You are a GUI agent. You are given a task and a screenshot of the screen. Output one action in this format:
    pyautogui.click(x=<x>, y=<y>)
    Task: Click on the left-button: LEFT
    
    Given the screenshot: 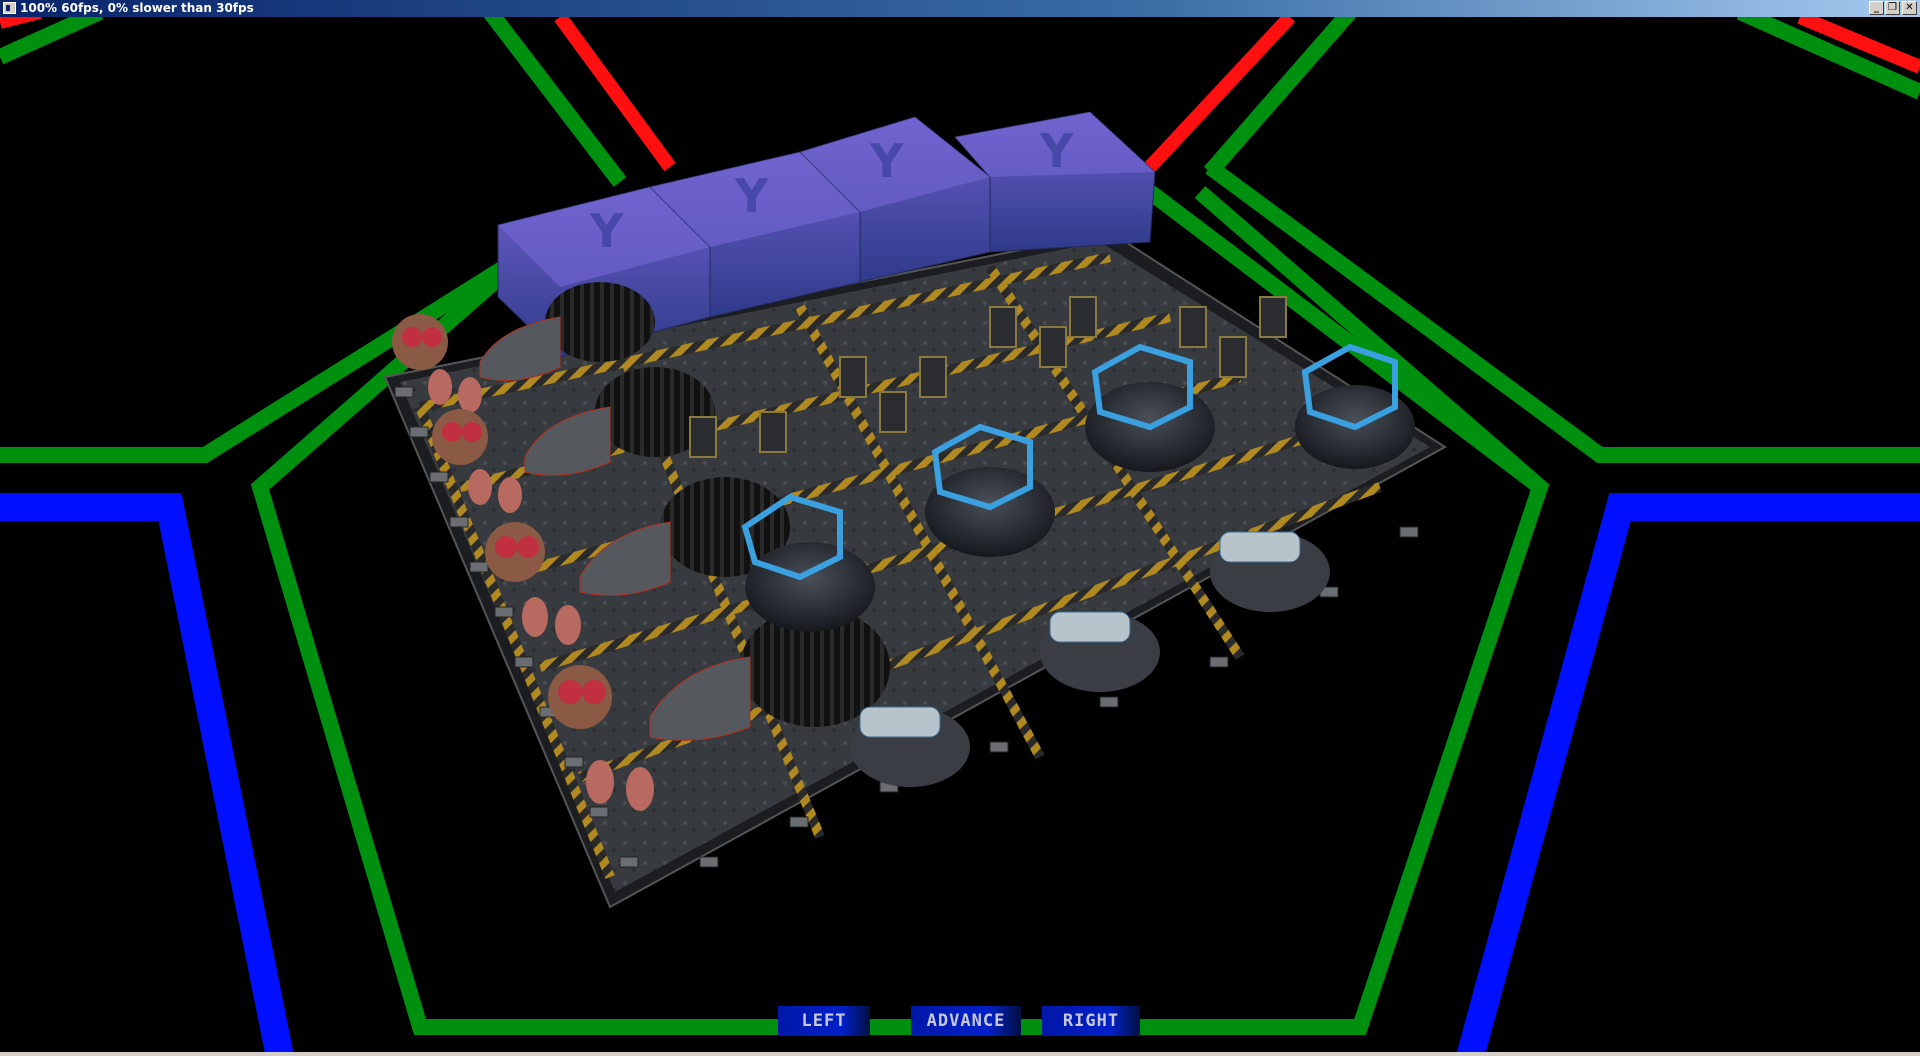 What is the action you would take?
    pyautogui.click(x=824, y=1021)
    